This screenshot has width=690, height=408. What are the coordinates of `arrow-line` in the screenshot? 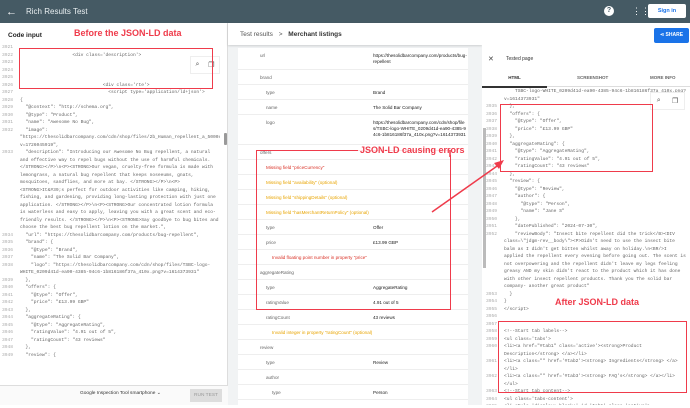 It's located at (466, 188).